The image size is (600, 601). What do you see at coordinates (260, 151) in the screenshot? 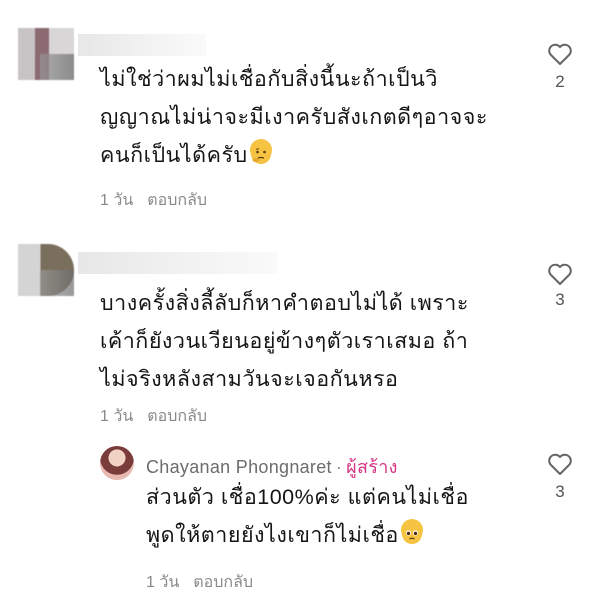
I see `thinking-face-icon` at bounding box center [260, 151].